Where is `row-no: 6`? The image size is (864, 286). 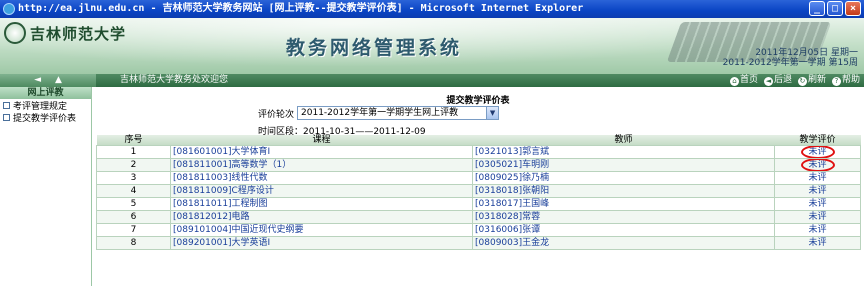 row-no: 6 is located at coordinates (133, 217).